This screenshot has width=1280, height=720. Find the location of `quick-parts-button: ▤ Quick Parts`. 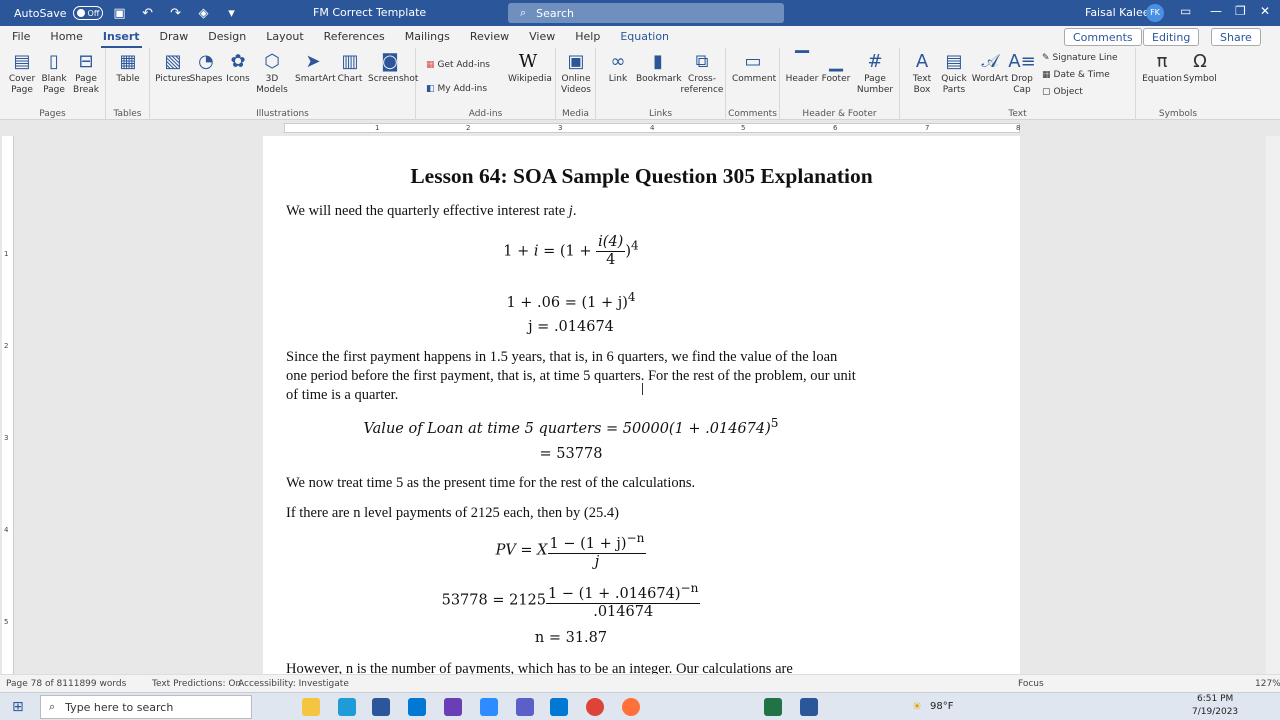

quick-parts-button: ▤ Quick Parts is located at coordinates (954, 73).